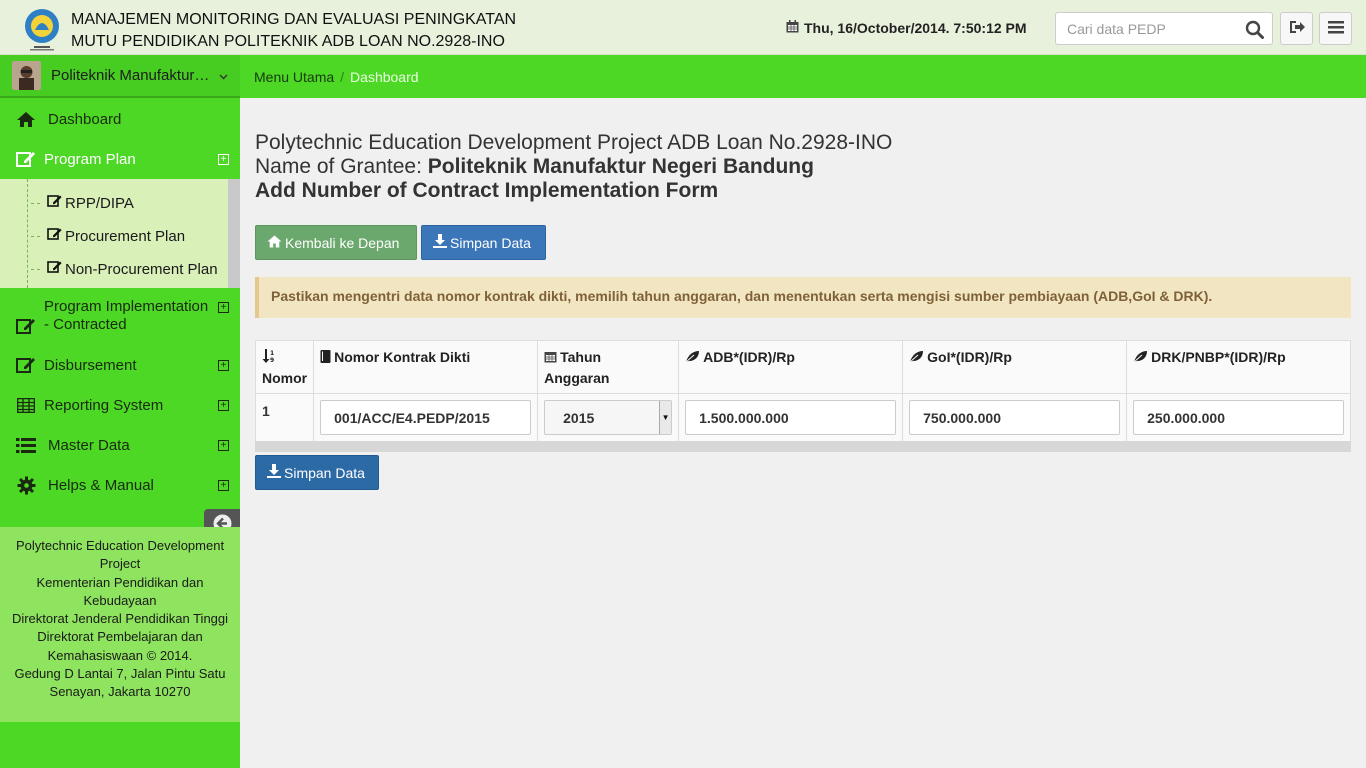 Image resolution: width=1366 pixels, height=768 pixels. I want to click on grantee-name: Politeknik Manufaktur Negeri Bandung, so click(620, 166).